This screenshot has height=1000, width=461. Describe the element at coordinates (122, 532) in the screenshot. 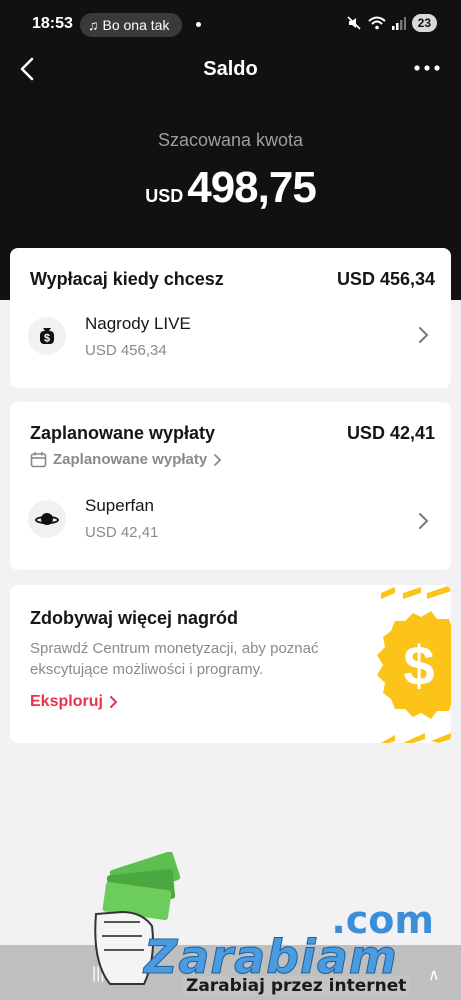

I see `superfan-amount: USD 42,41` at that location.